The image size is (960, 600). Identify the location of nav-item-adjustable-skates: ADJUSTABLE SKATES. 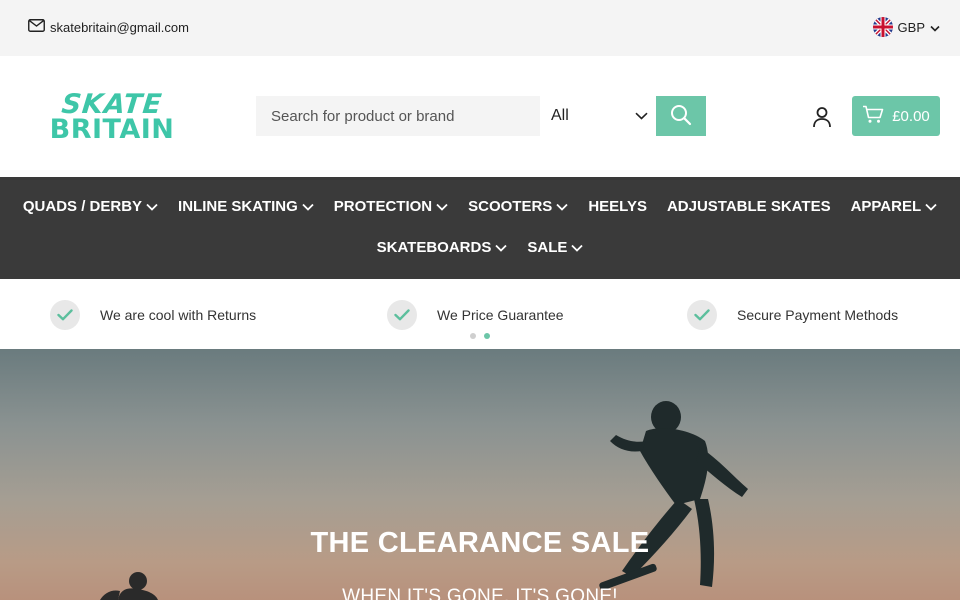
(749, 206).